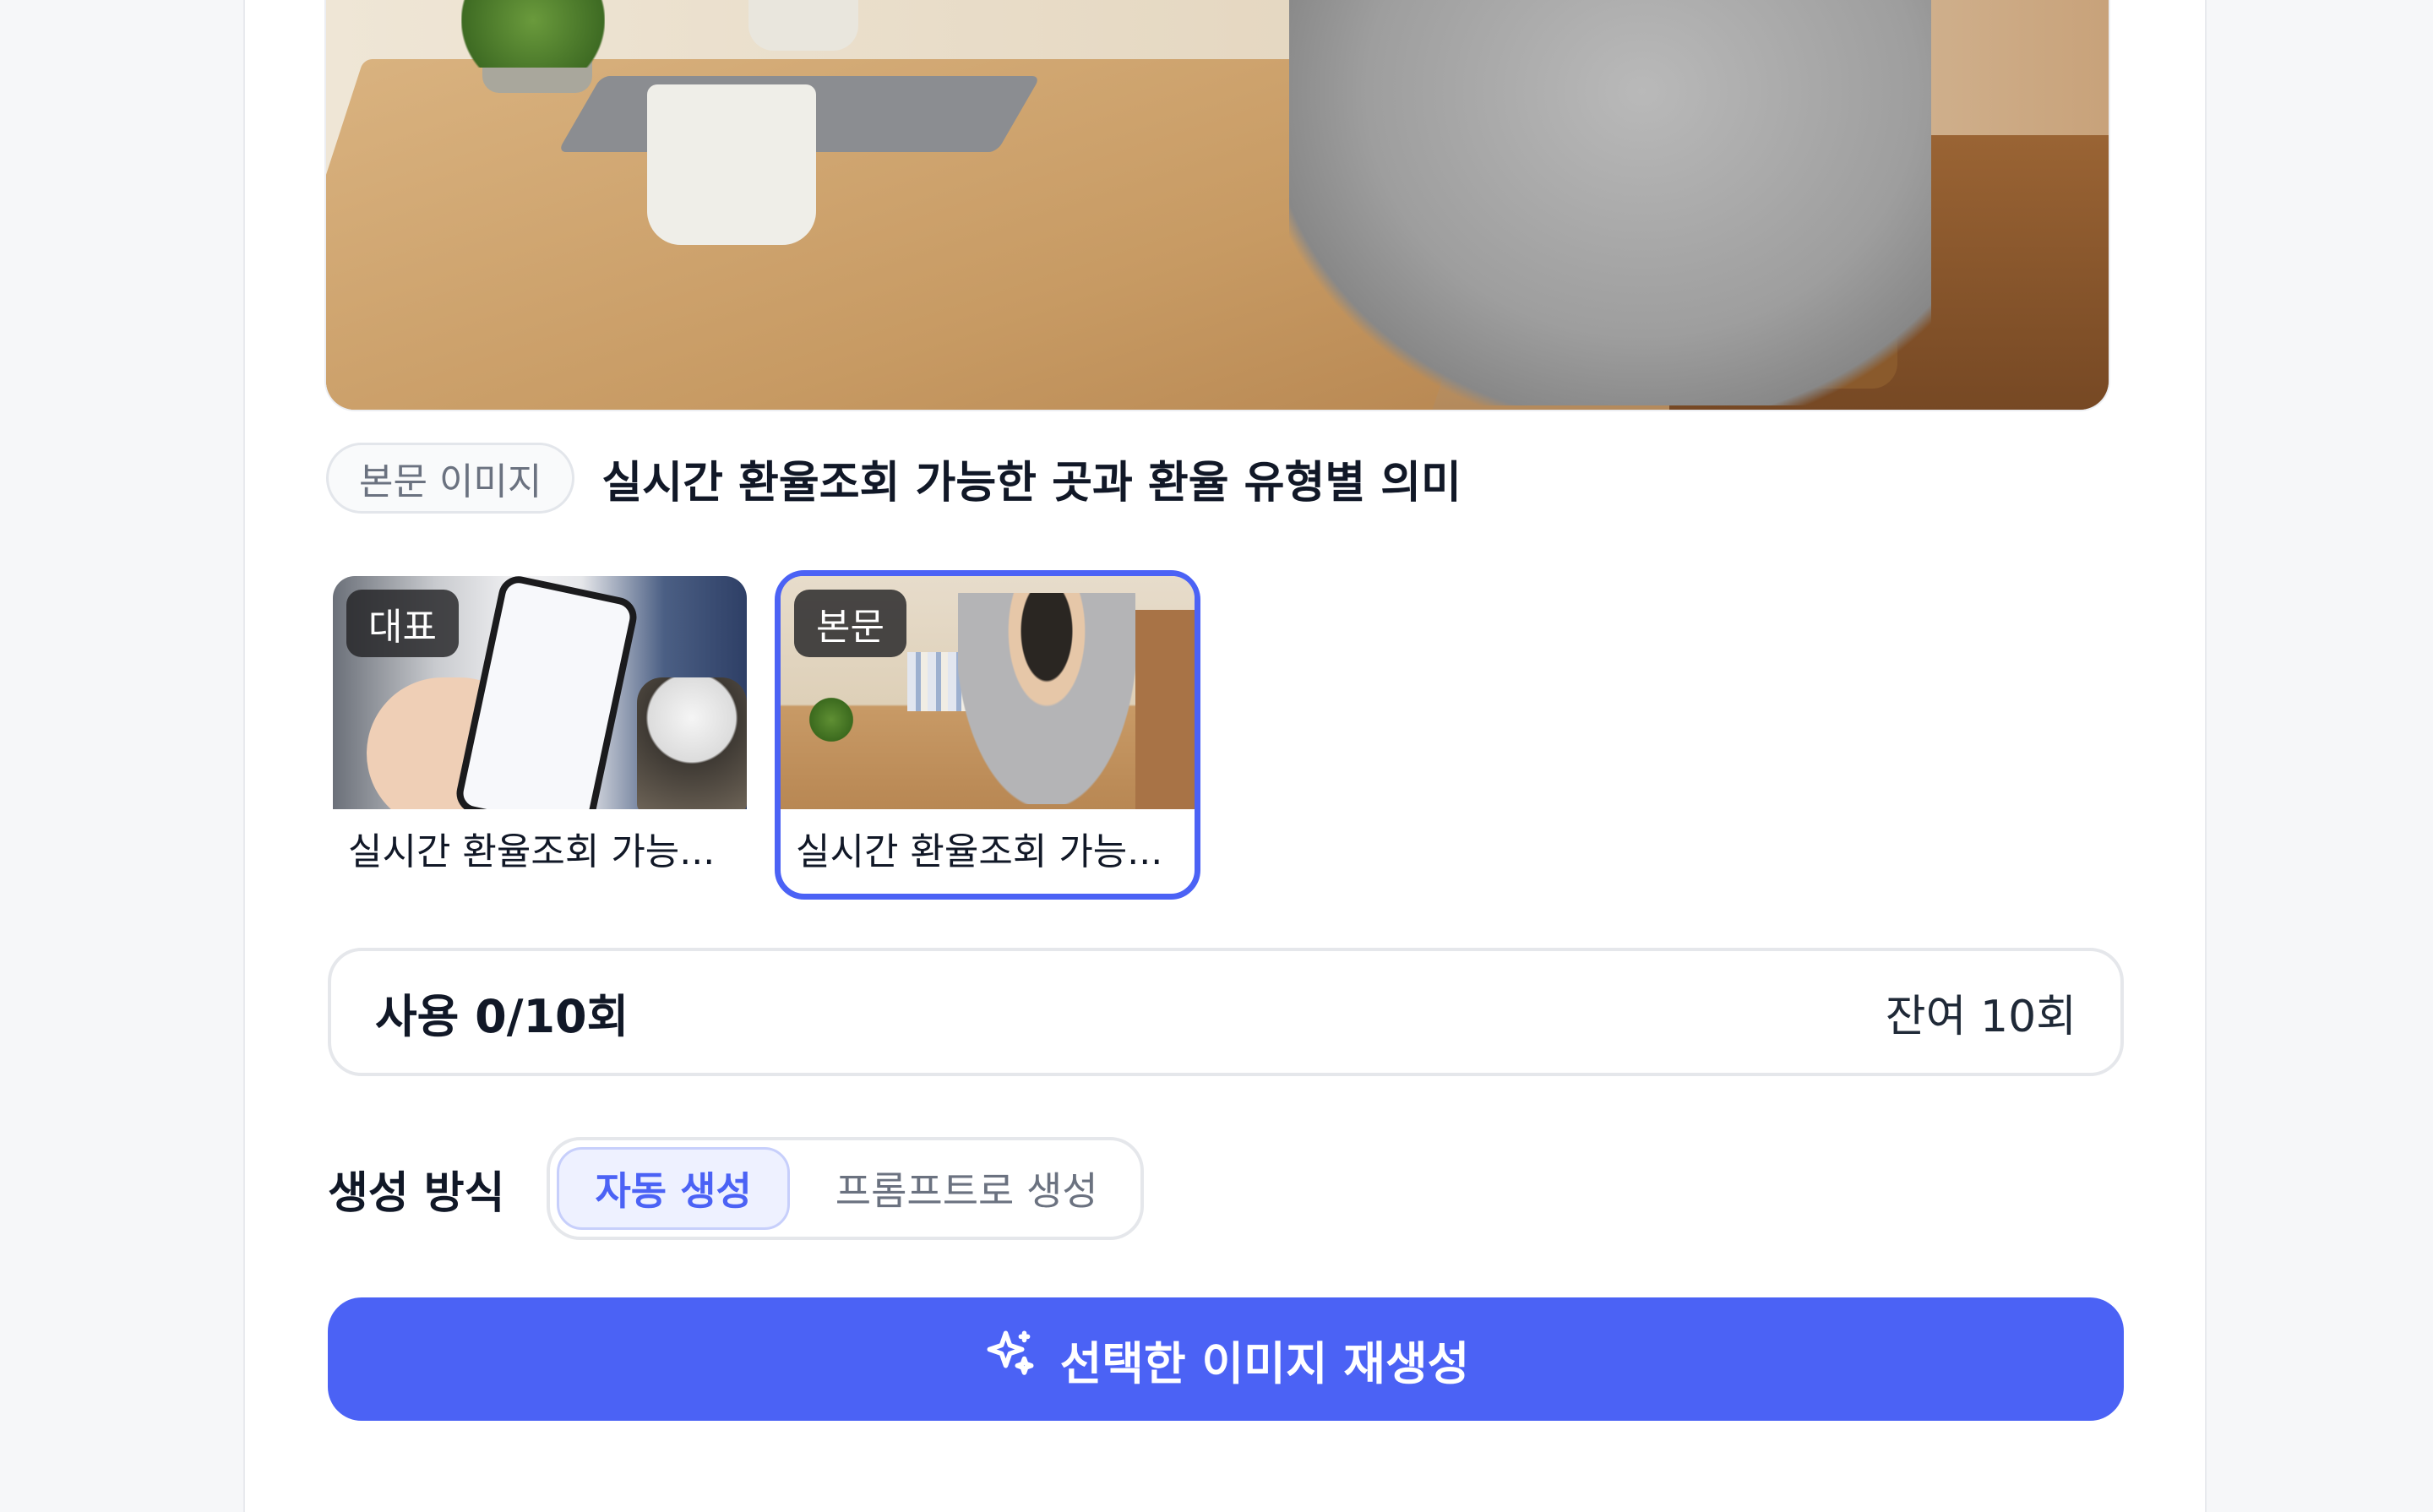  Describe the element at coordinates (451, 479) in the screenshot. I see `section-pill: 본문 이미지` at that location.